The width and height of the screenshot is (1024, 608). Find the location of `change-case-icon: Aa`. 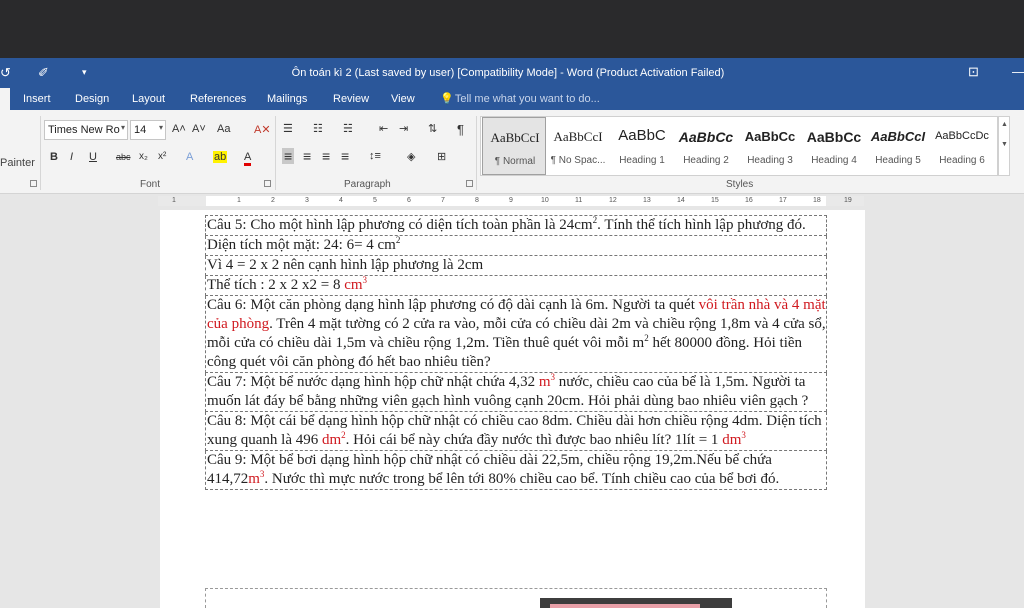

change-case-icon: Aa is located at coordinates (223, 129).